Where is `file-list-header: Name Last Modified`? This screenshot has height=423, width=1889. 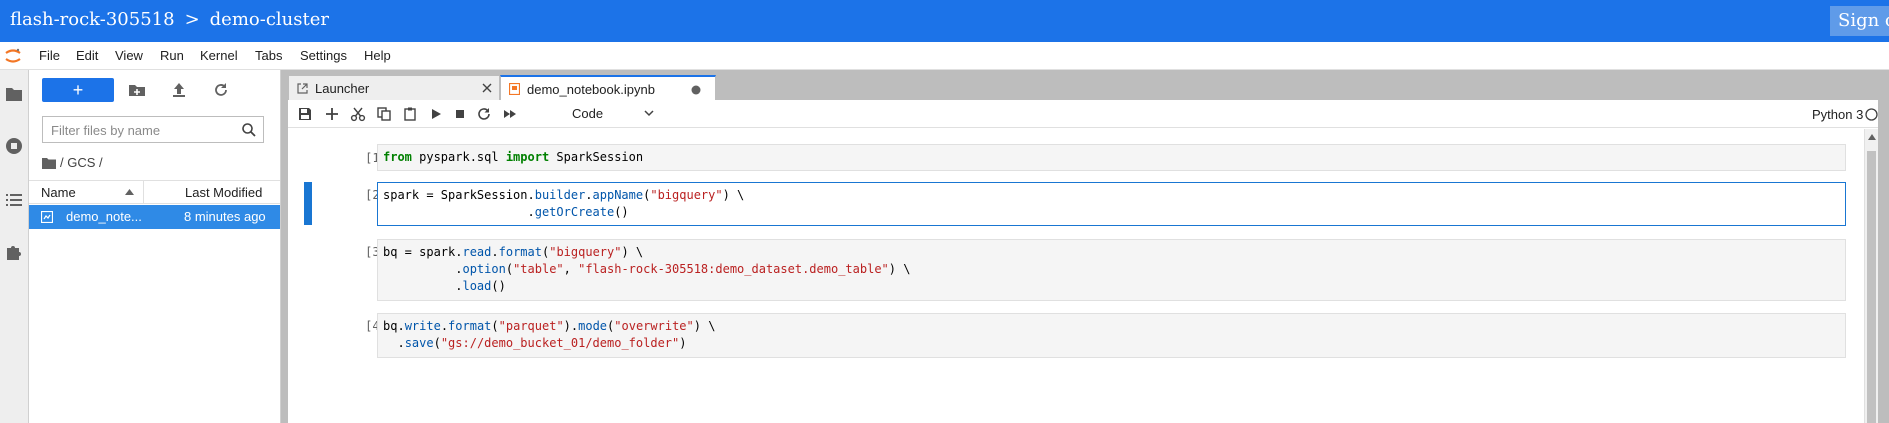 file-list-header: Name Last Modified is located at coordinates (154, 192).